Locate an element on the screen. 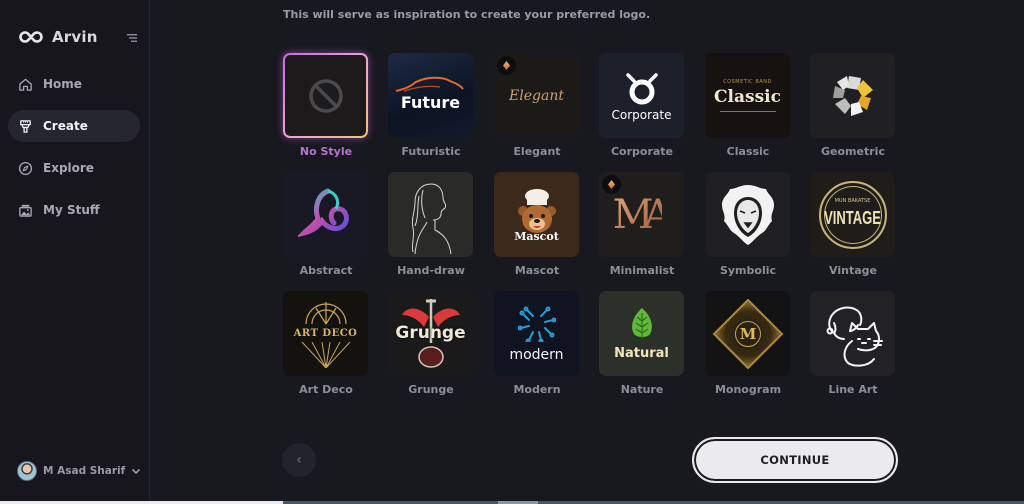 The height and width of the screenshot is (504, 1024). style-preview: Future is located at coordinates (430, 95).